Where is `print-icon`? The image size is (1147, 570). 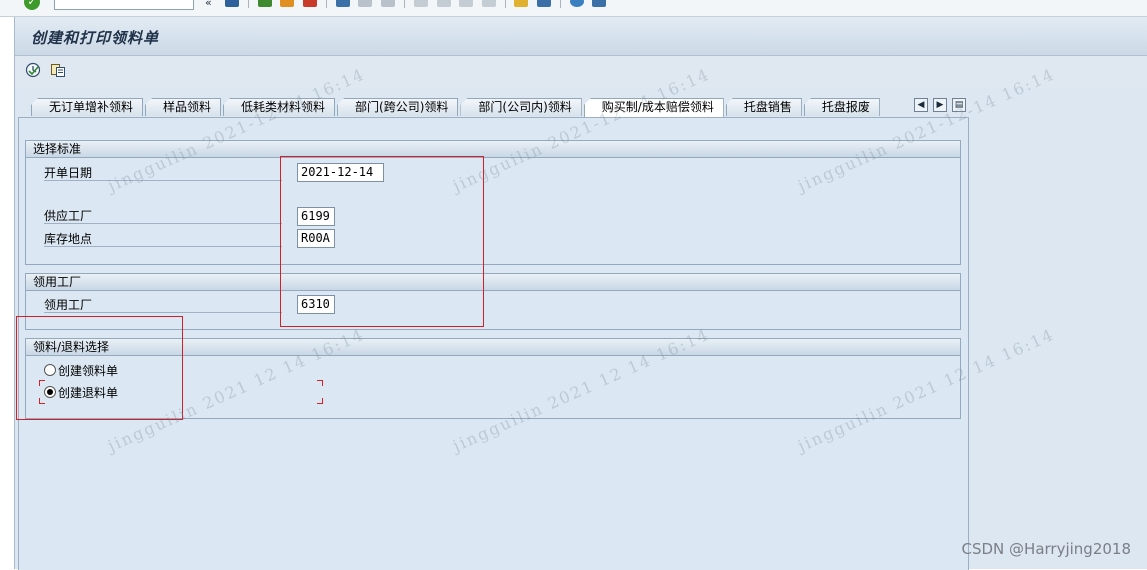
print-icon is located at coordinates (343, 3).